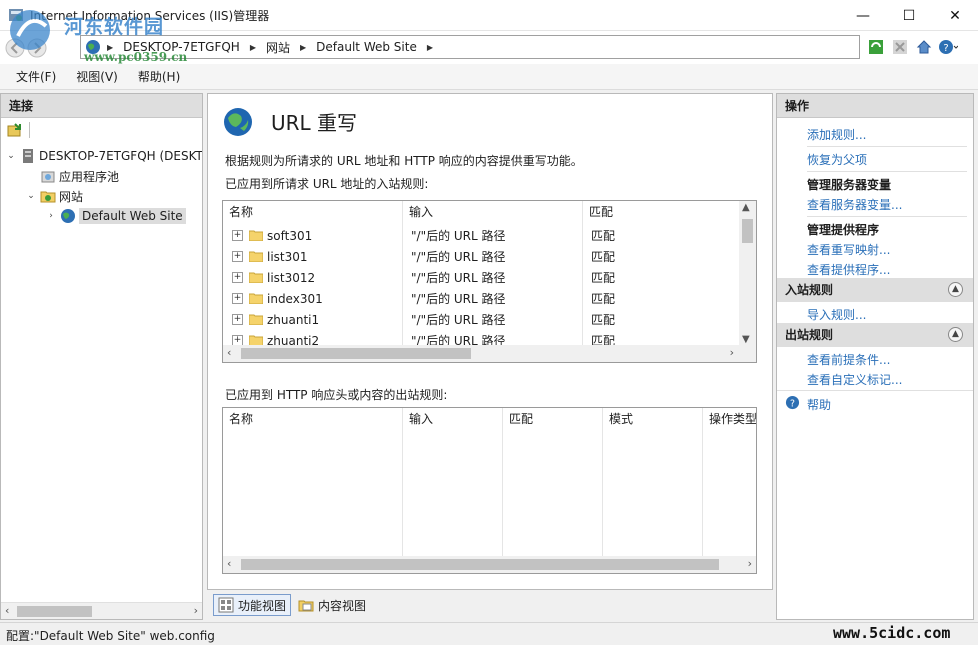 Image resolution: width=978 pixels, height=645 pixels. I want to click on scroll-up-icon: ▲, so click(746, 207).